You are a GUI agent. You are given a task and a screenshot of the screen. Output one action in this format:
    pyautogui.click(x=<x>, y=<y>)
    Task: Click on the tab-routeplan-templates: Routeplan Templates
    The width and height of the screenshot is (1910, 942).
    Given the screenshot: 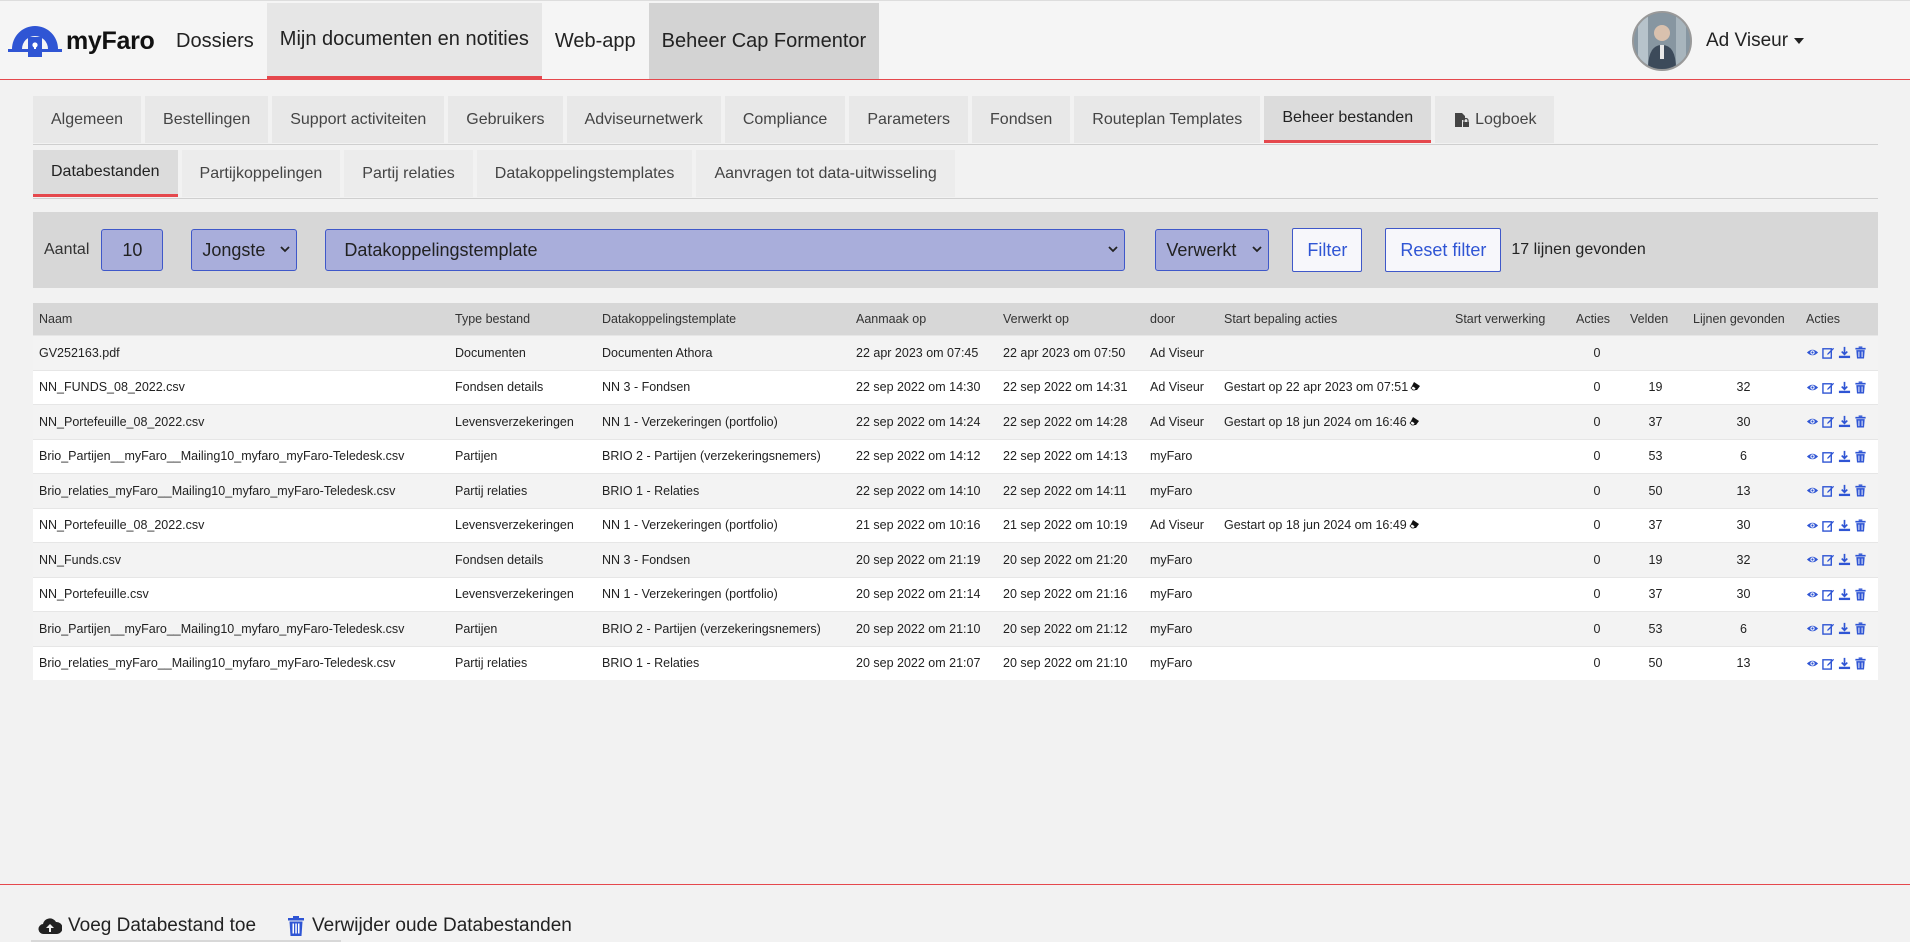 What is the action you would take?
    pyautogui.click(x=1167, y=119)
    